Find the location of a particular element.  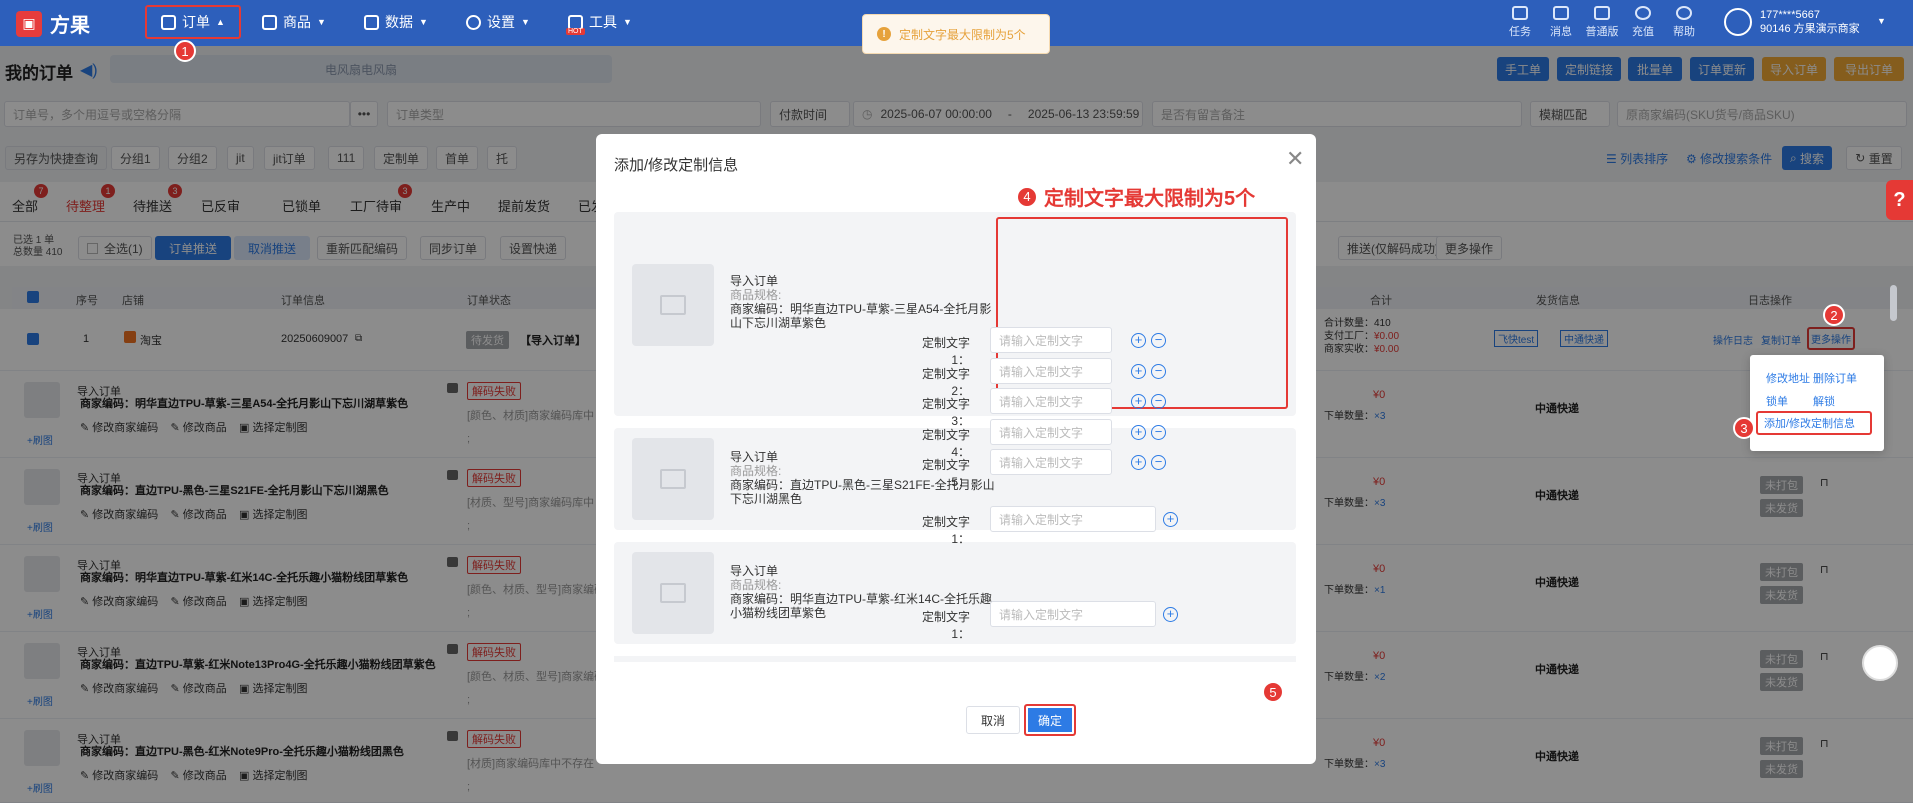

nav-data-label: 数据 is located at coordinates (399, 22).